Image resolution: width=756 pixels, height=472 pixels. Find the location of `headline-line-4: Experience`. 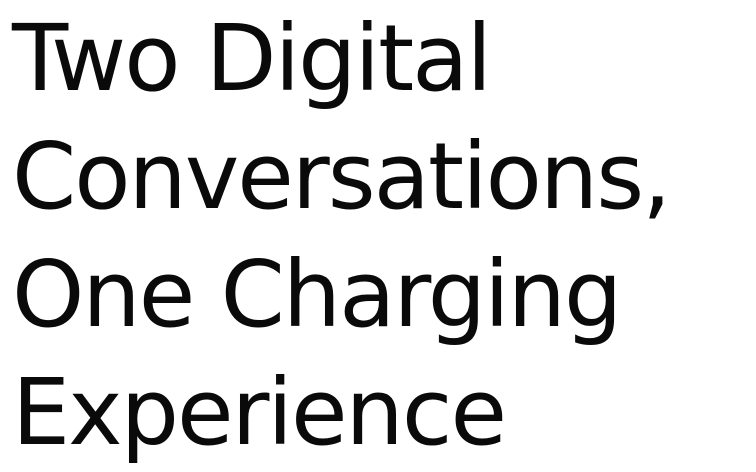

headline-line-4: Experience is located at coordinates (259, 412).